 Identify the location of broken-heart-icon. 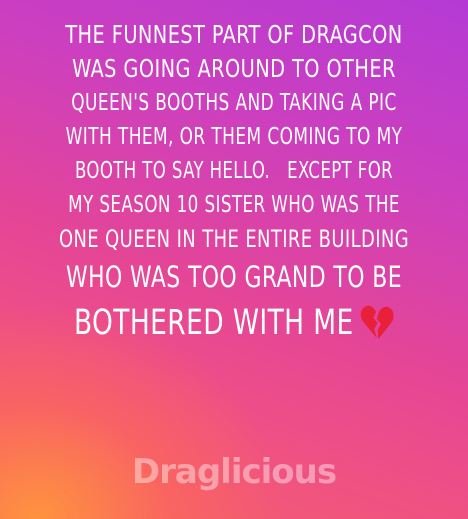
(377, 329).